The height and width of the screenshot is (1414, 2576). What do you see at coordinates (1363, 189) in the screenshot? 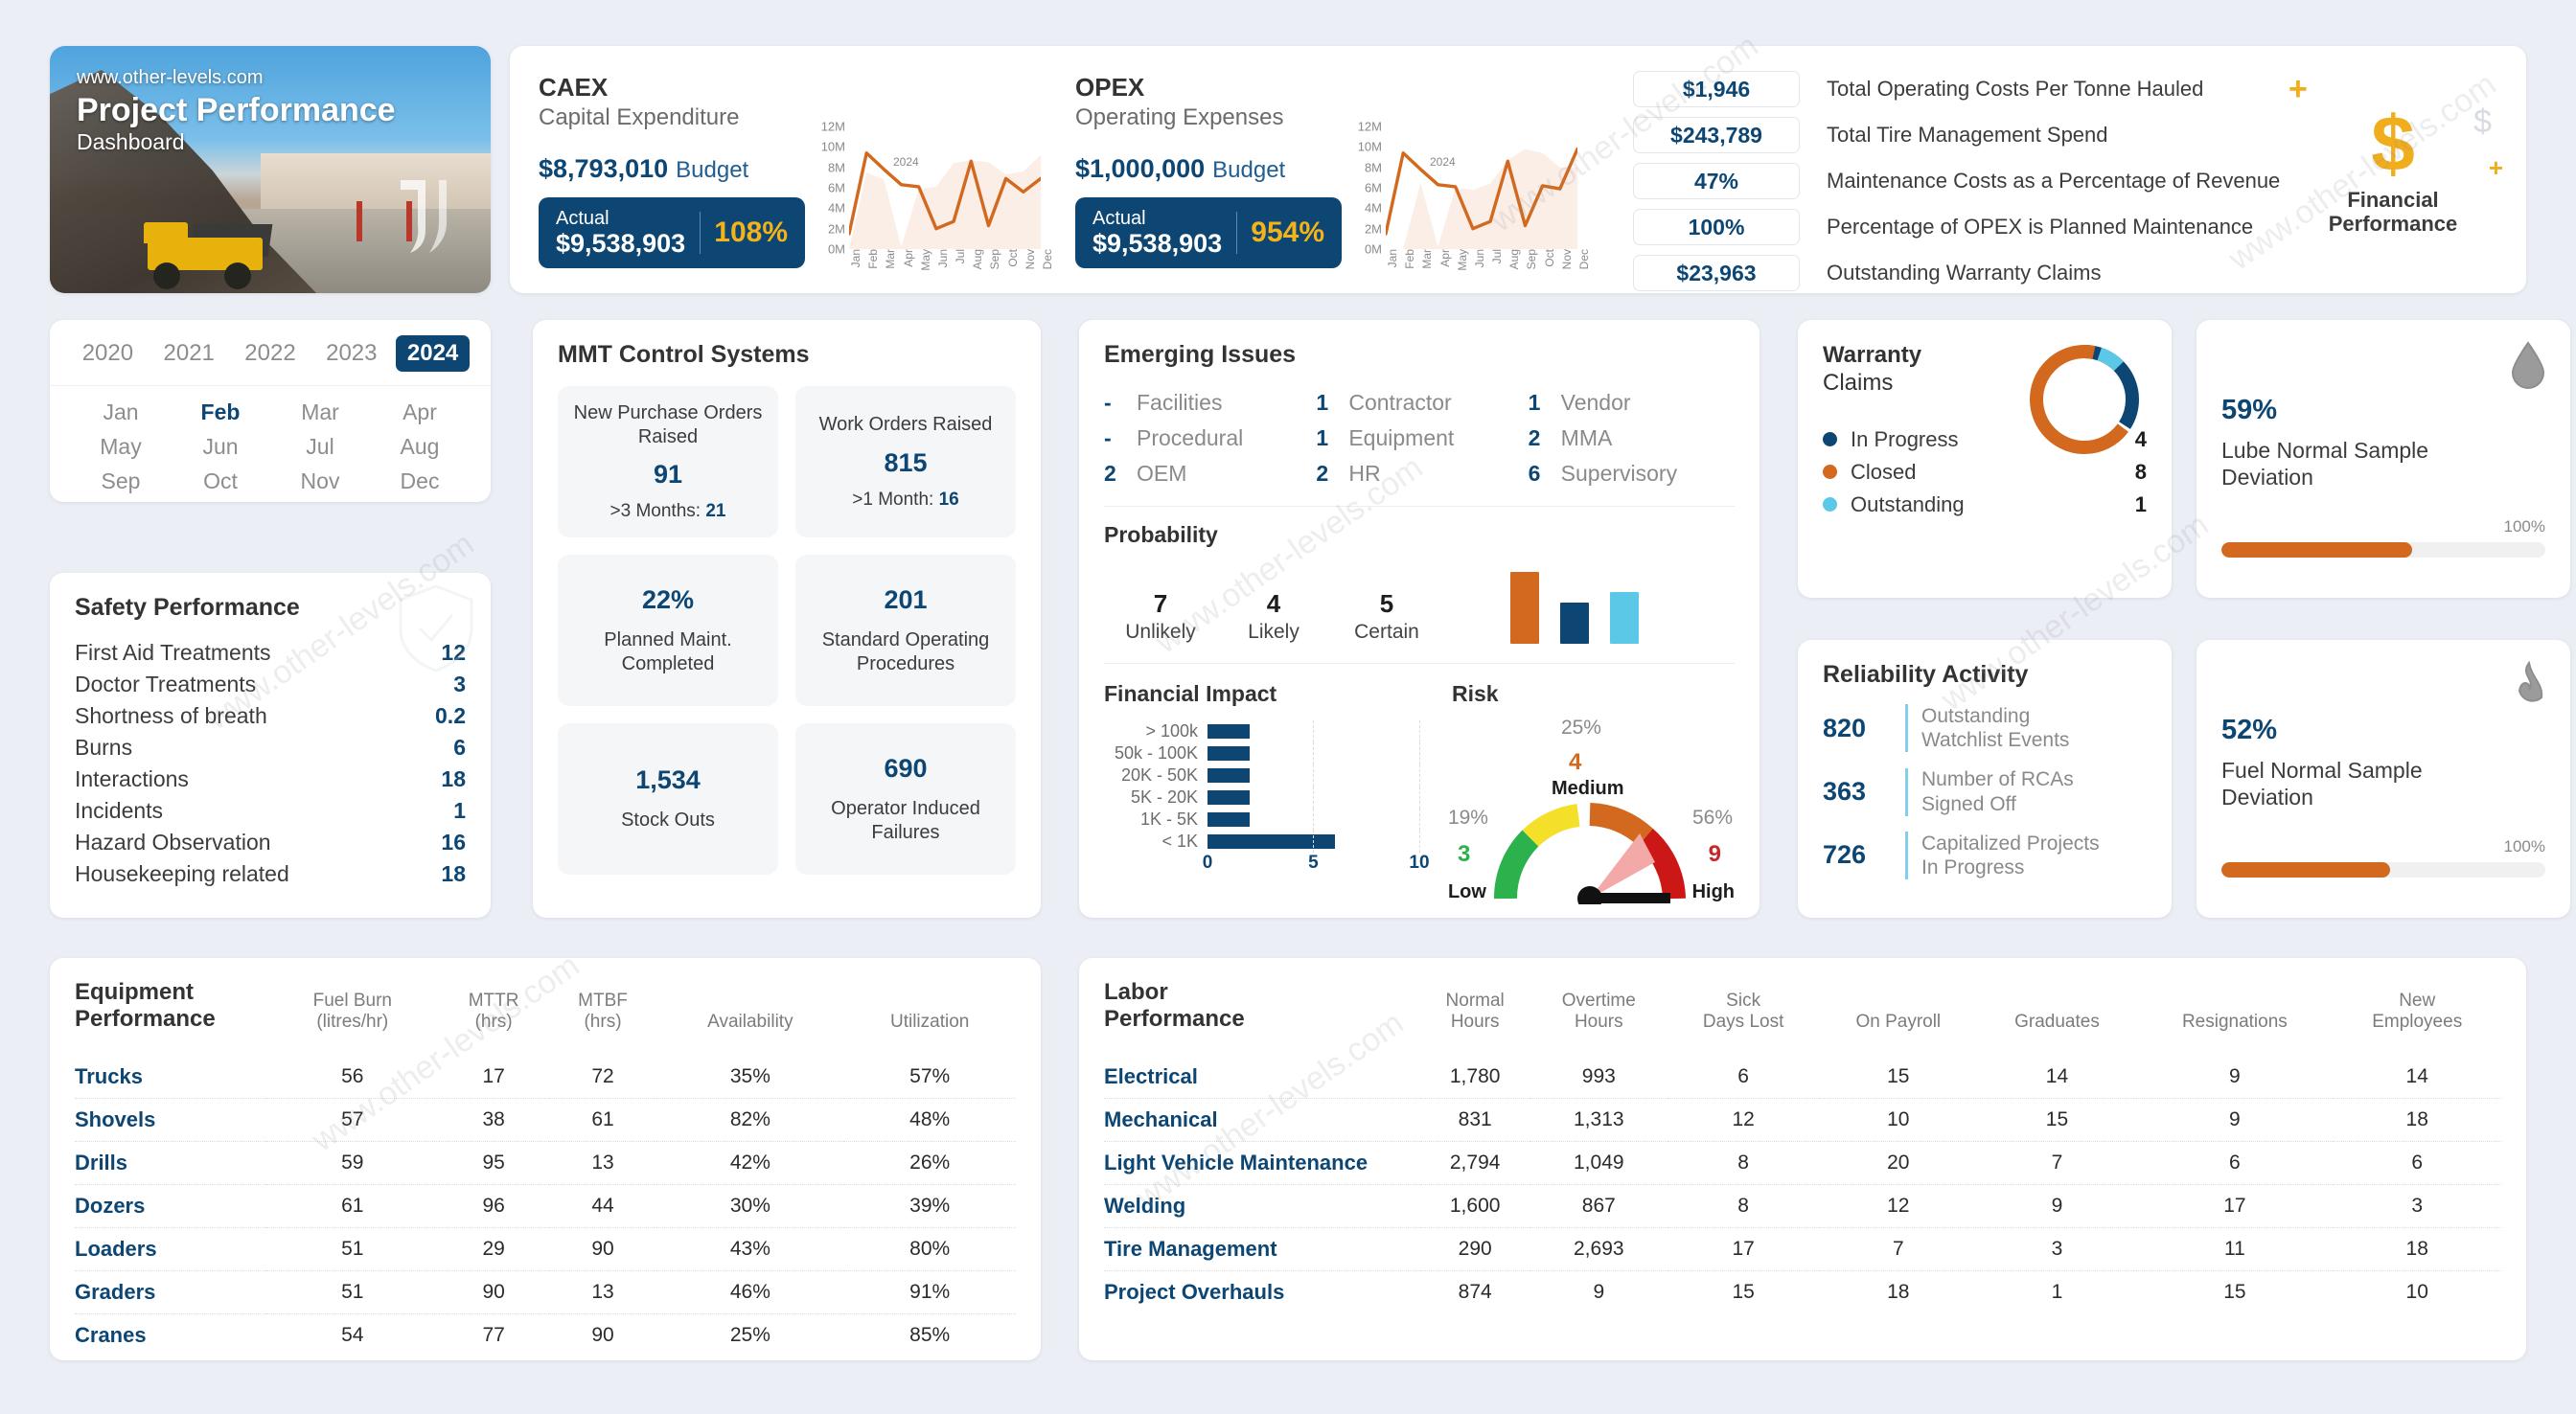
I see `opex-y-axis: 0M 2M 4M 6M 8M 10M 12M` at bounding box center [1363, 189].